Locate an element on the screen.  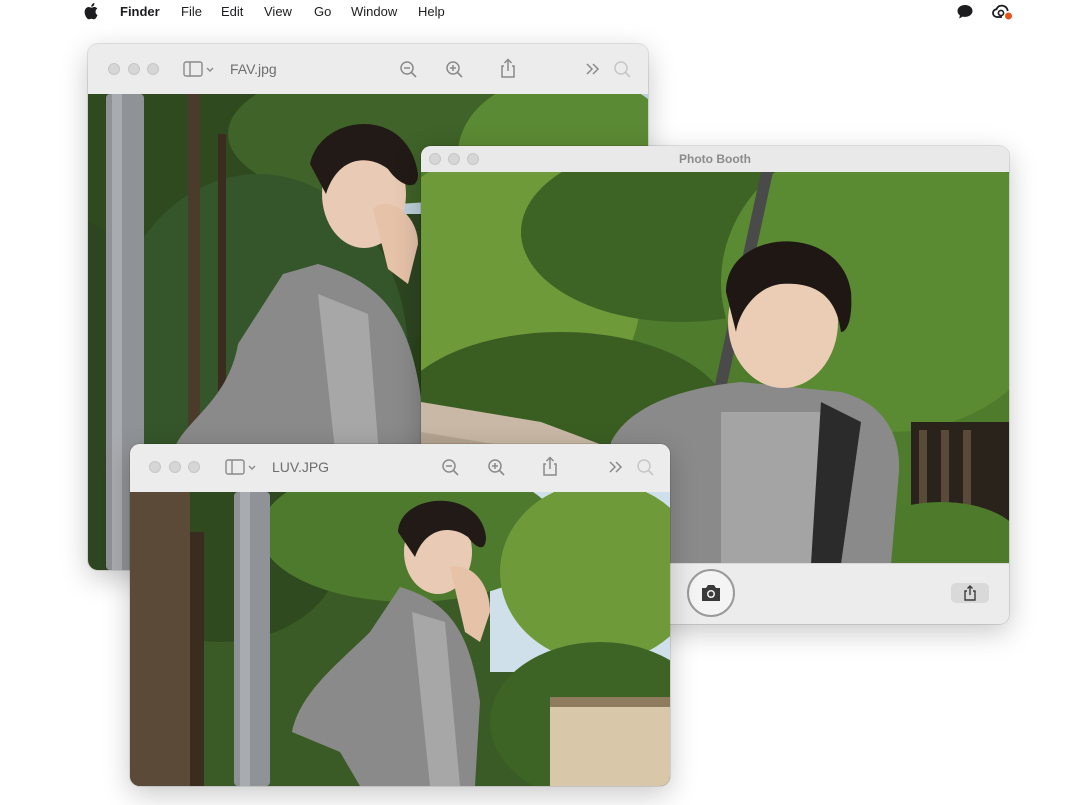
window-title: LUV.JPG is located at coordinates (301, 467).